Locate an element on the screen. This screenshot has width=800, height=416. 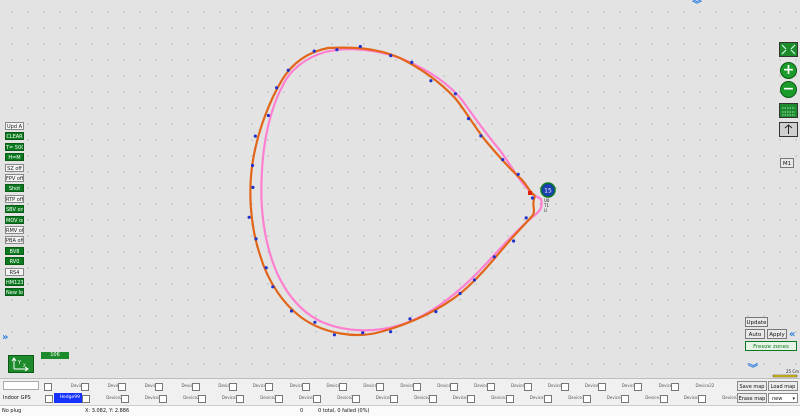
fit-view-button is located at coordinates (788, 49).